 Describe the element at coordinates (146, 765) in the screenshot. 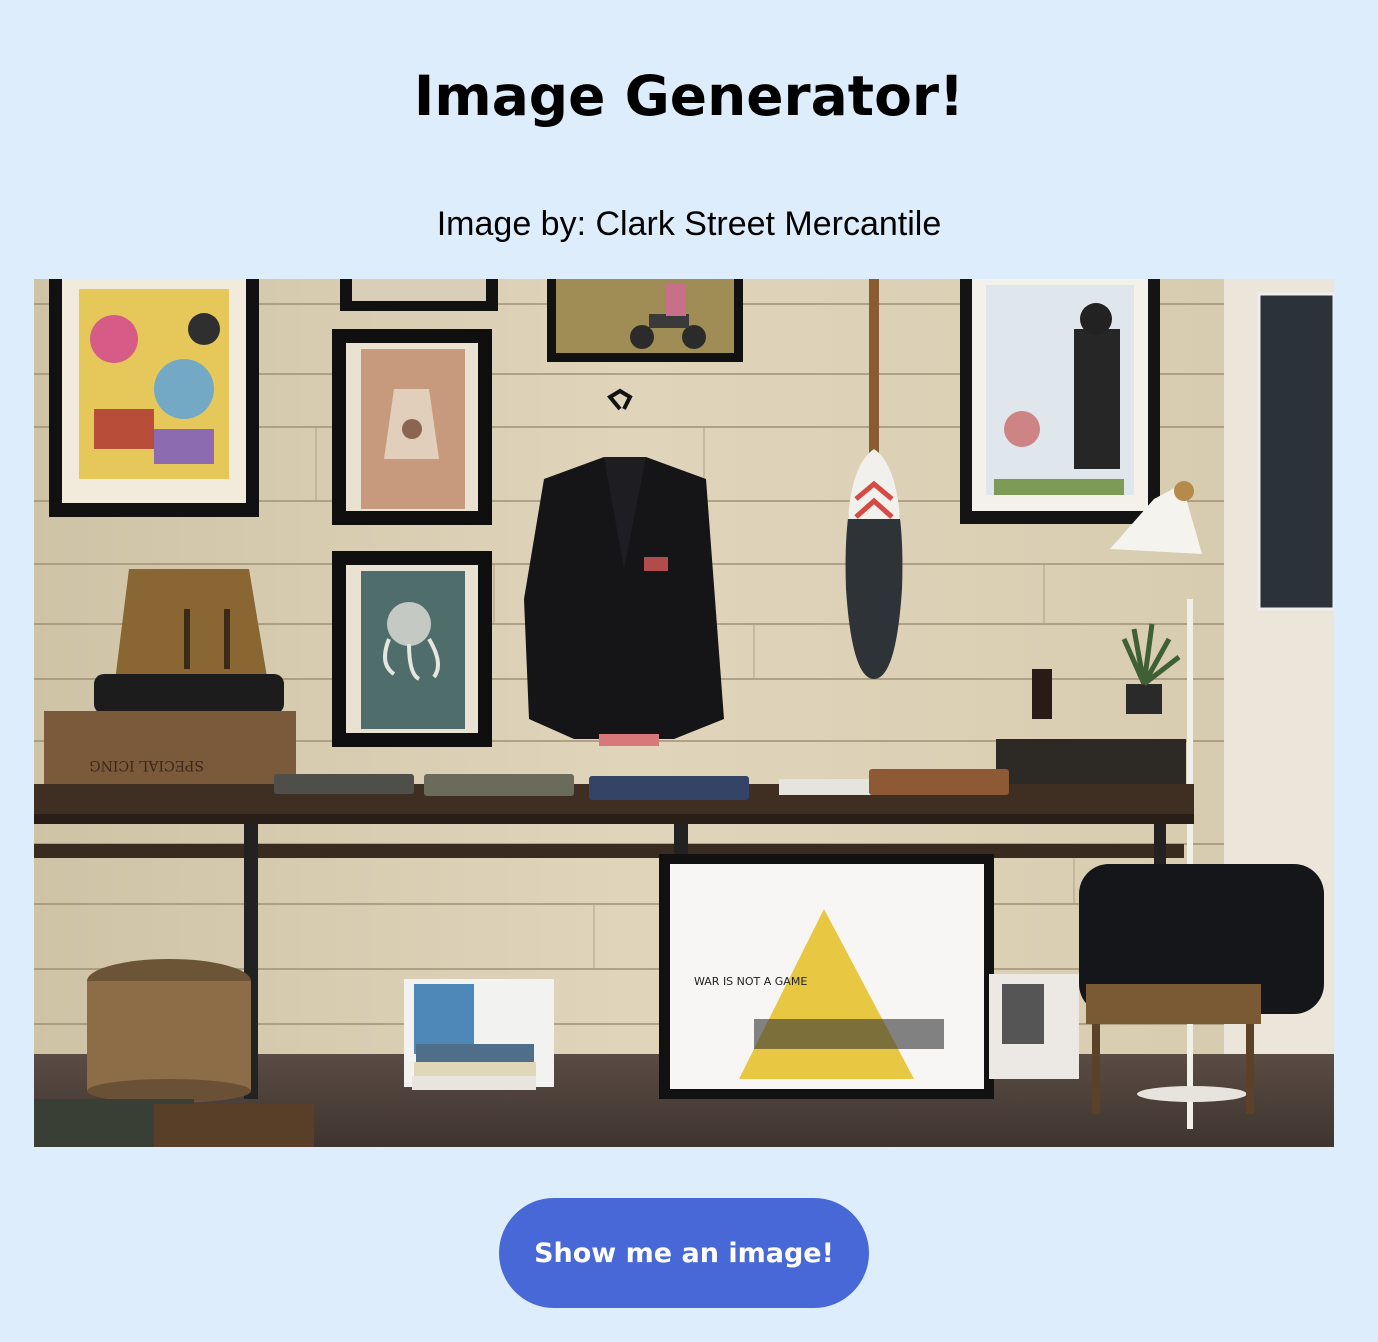

I see `crate-label: SPECIAL ICING` at that location.